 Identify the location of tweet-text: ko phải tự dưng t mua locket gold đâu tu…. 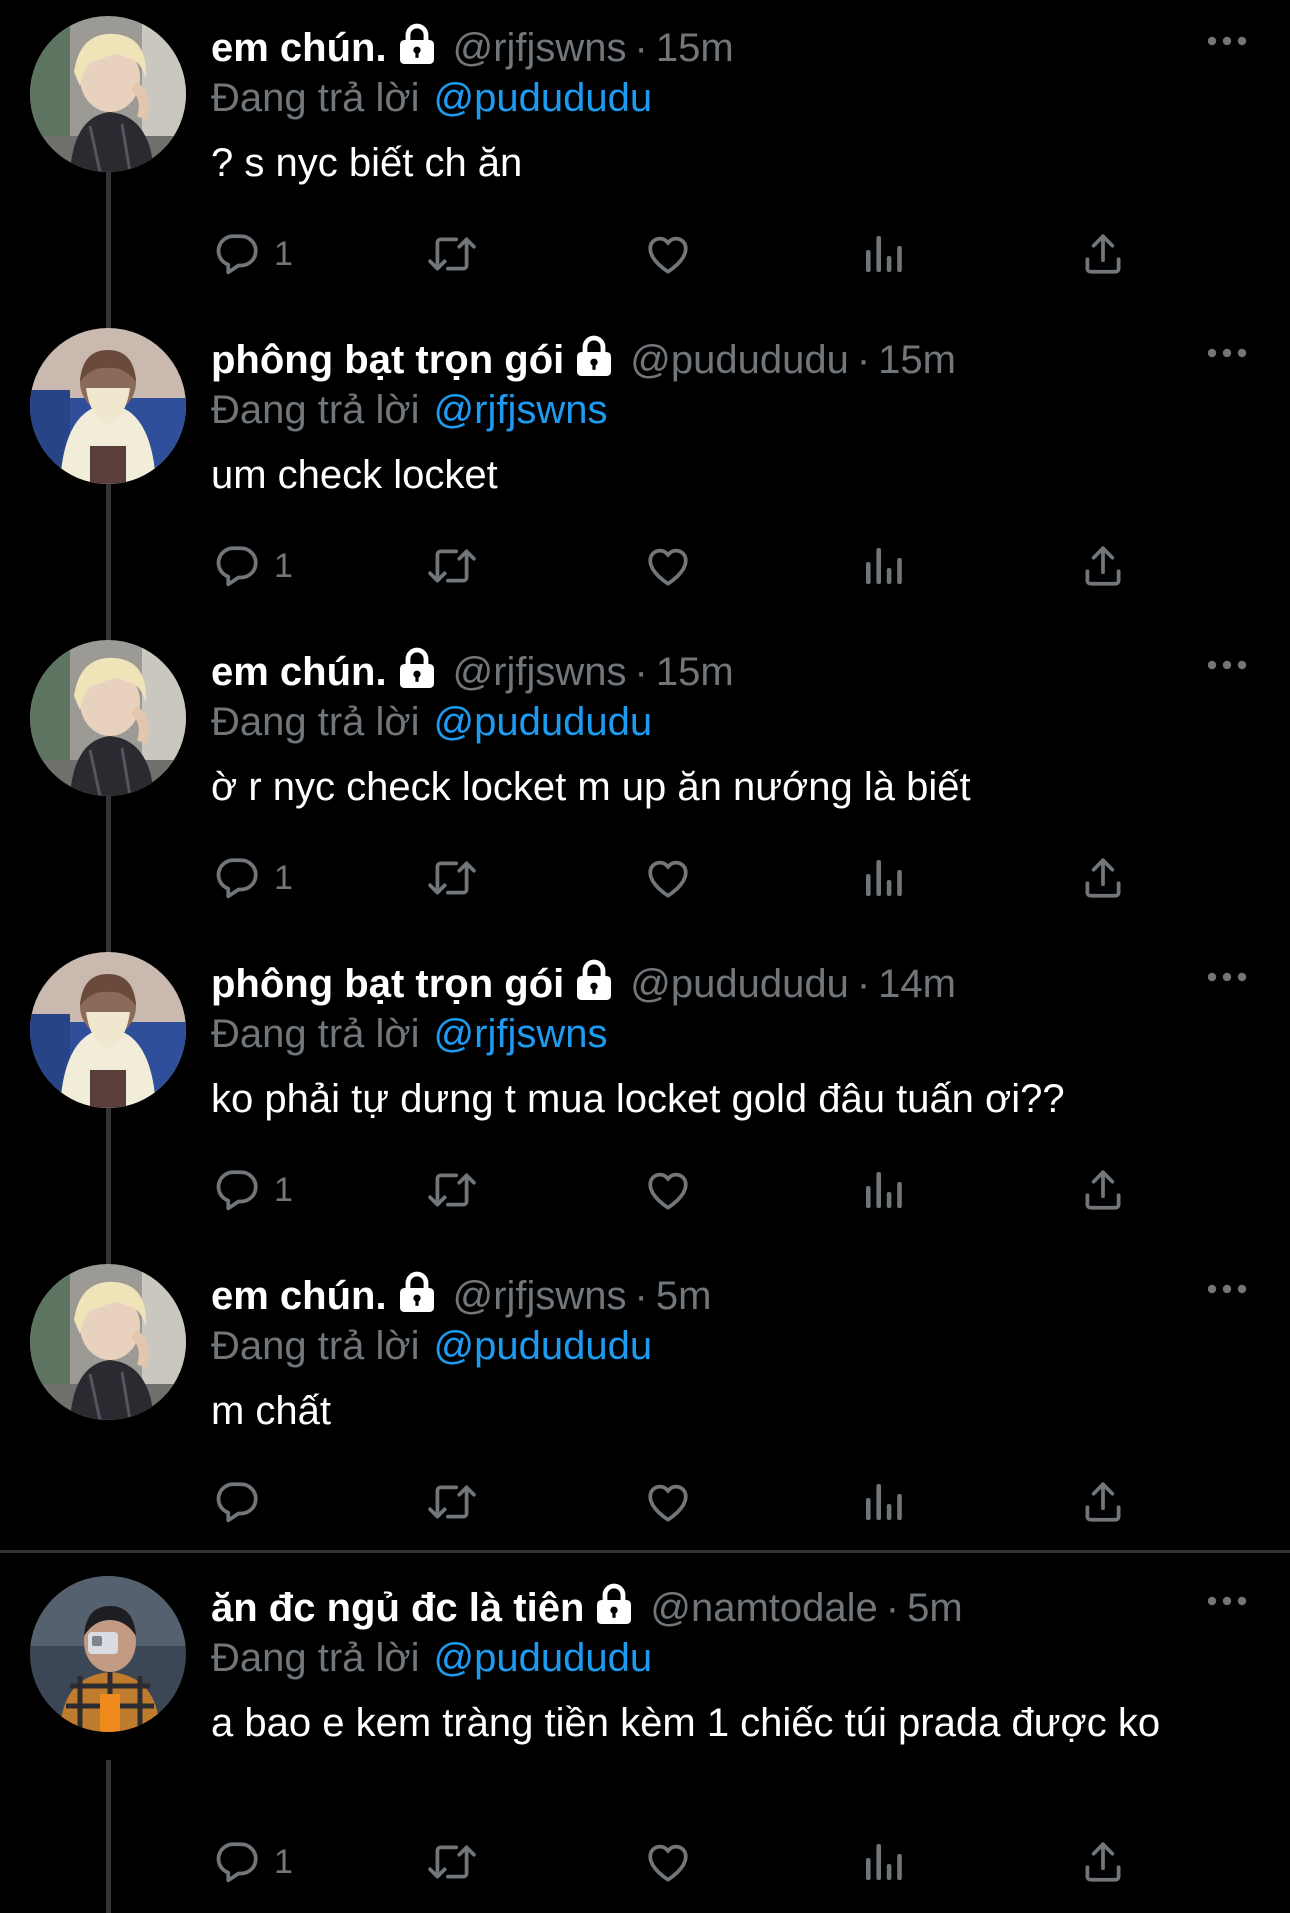
(638, 1099).